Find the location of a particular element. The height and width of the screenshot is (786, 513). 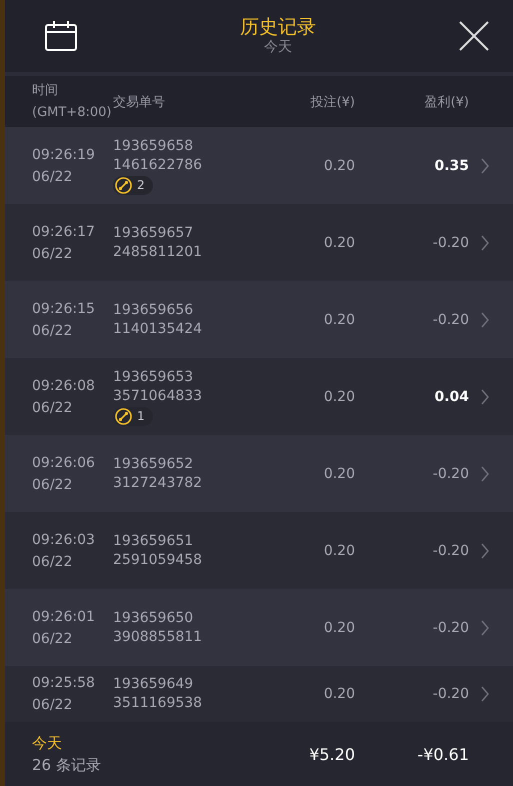

record-row: 09:26:03 06/22 193659651 2591059458 0.20 -0.20 is located at coordinates (259, 550).